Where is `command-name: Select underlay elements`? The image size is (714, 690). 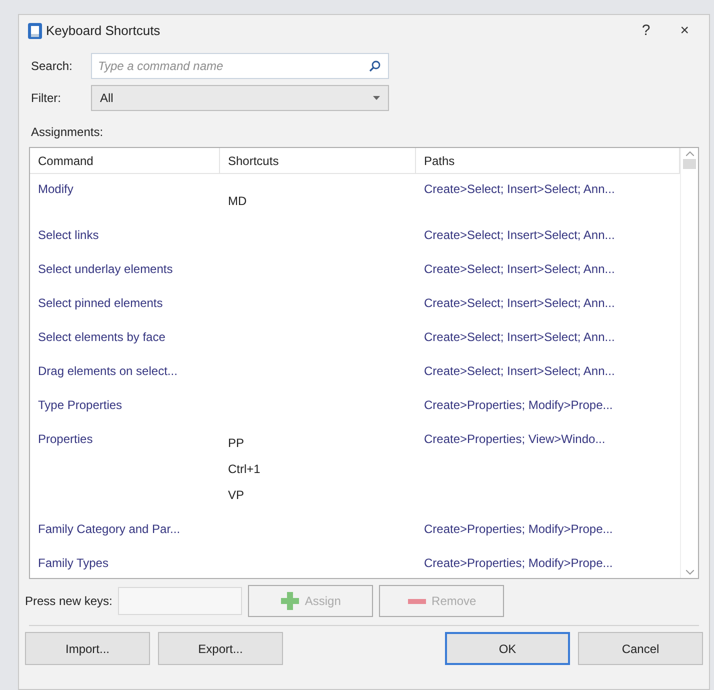 command-name: Select underlay elements is located at coordinates (105, 269).